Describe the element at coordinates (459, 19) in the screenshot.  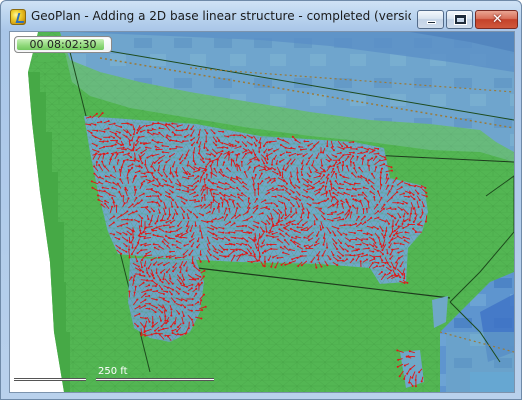
I see `maximize-button` at that location.